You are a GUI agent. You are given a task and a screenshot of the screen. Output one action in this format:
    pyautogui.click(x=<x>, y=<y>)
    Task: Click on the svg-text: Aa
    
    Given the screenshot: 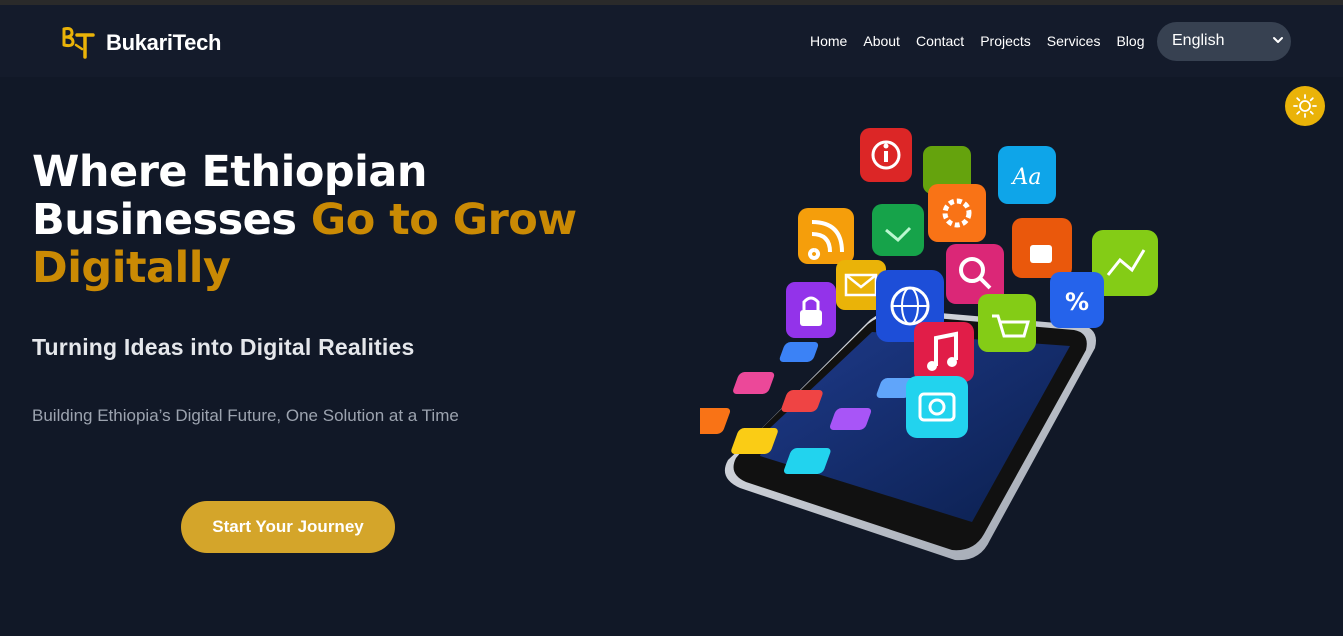 What is the action you would take?
    pyautogui.click(x=1025, y=177)
    